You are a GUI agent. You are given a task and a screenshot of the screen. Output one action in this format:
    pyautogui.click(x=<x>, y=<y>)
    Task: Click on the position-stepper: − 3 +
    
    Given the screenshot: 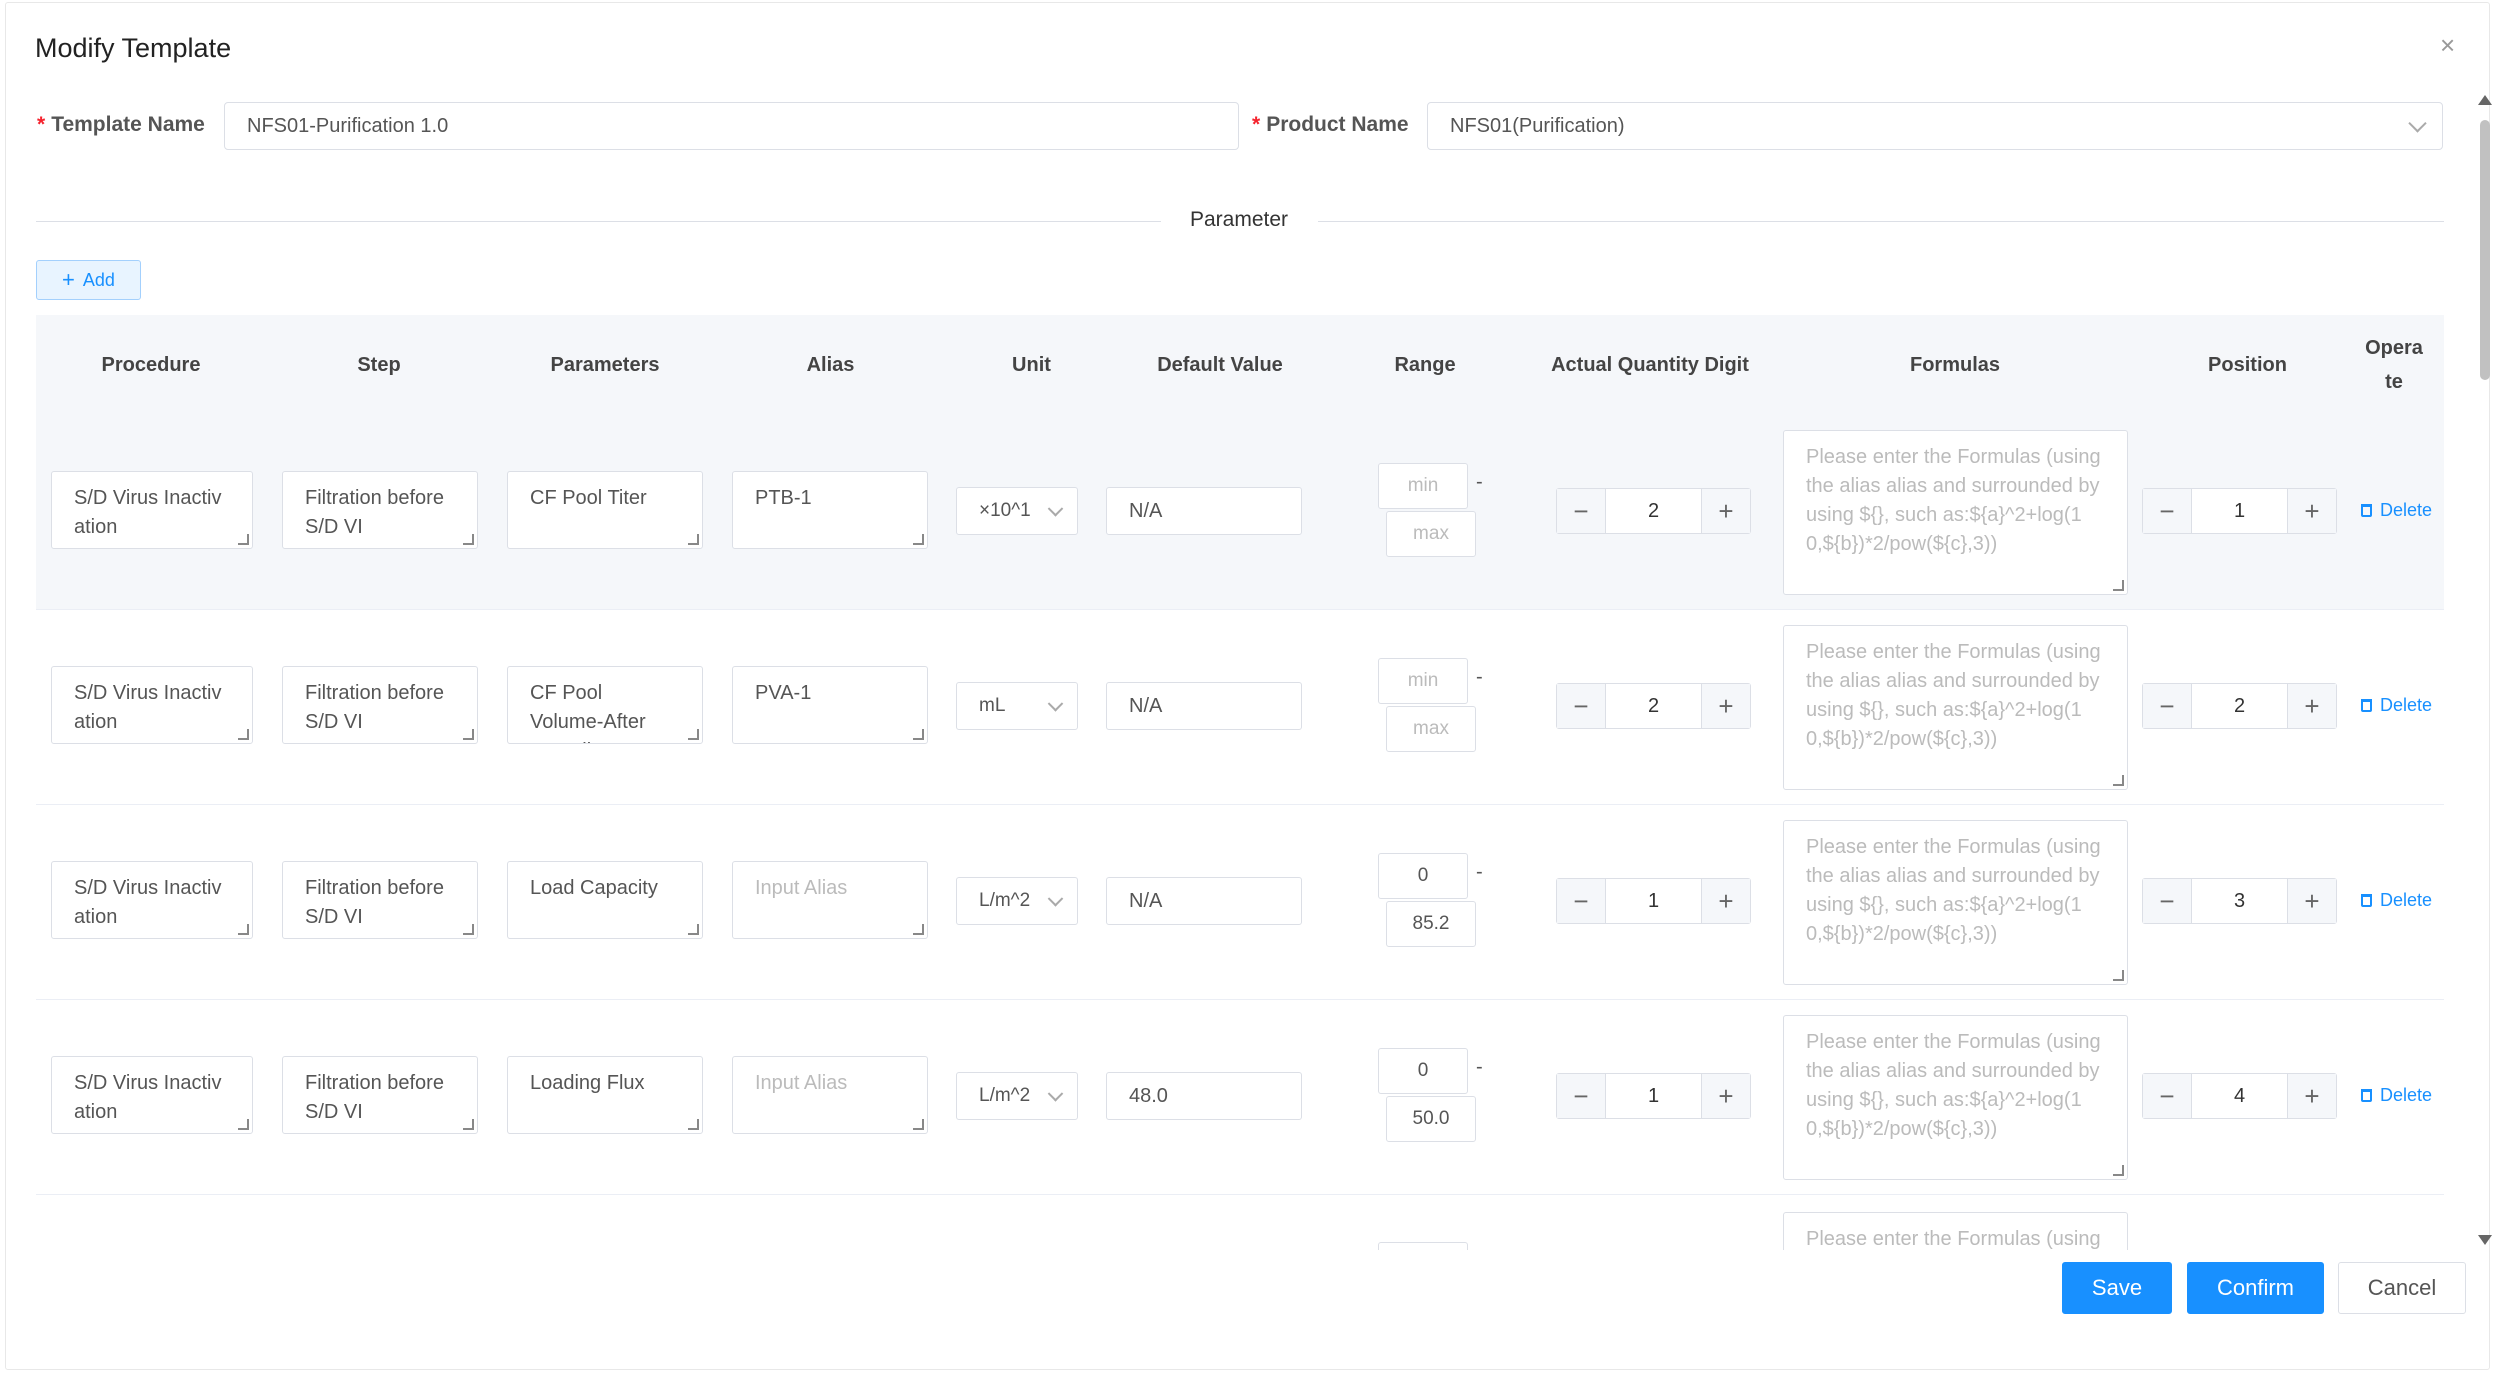 What is the action you would take?
    pyautogui.click(x=2239, y=901)
    